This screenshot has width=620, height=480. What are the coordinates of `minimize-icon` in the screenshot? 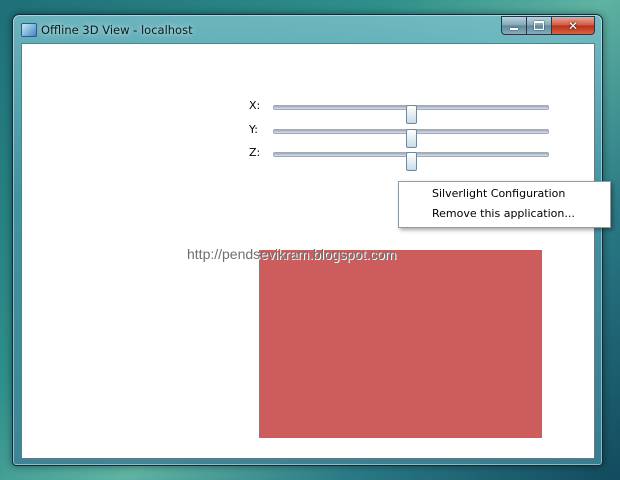 It's located at (514, 28).